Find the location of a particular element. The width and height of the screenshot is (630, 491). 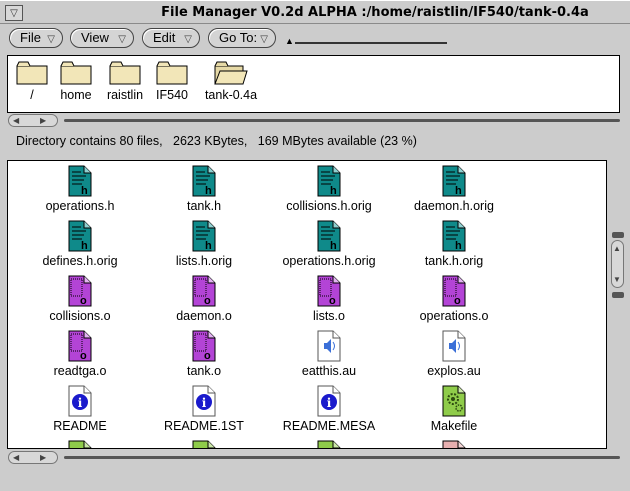

file-name: README is located at coordinates (80, 426).